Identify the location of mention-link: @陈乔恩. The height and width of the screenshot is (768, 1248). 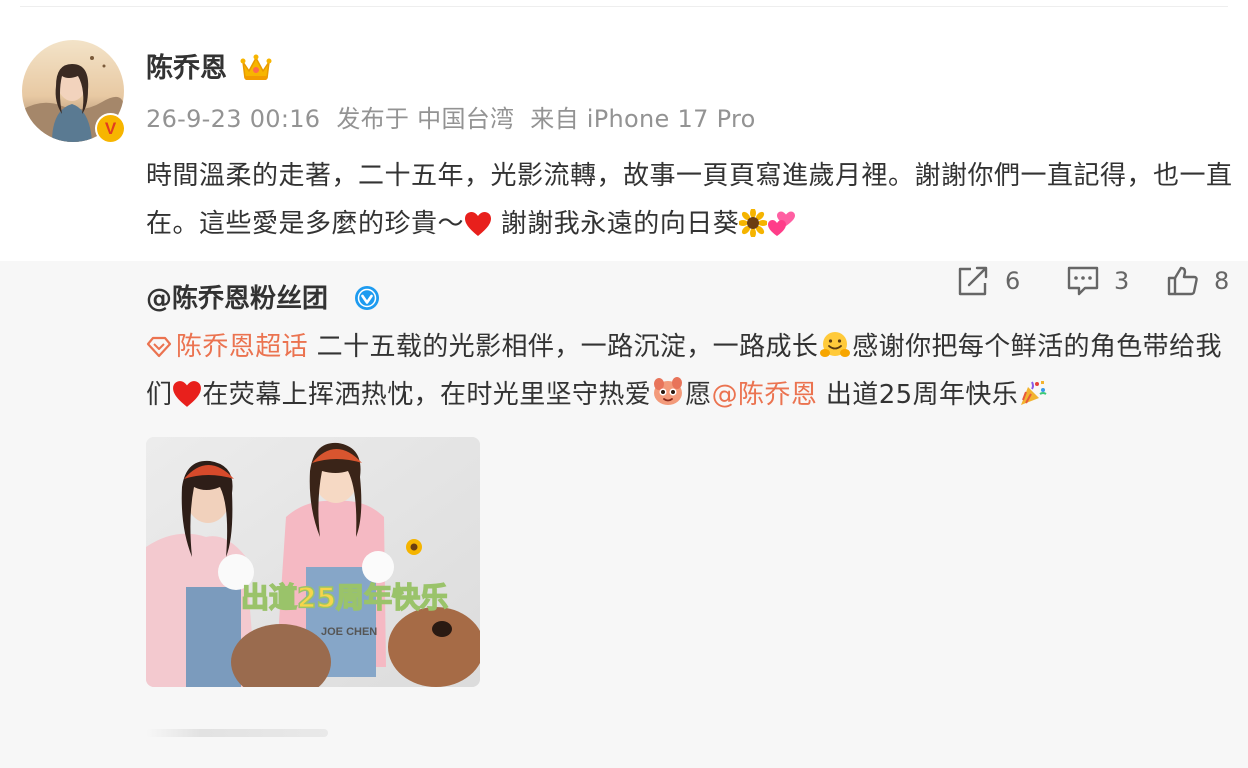
(765, 395).